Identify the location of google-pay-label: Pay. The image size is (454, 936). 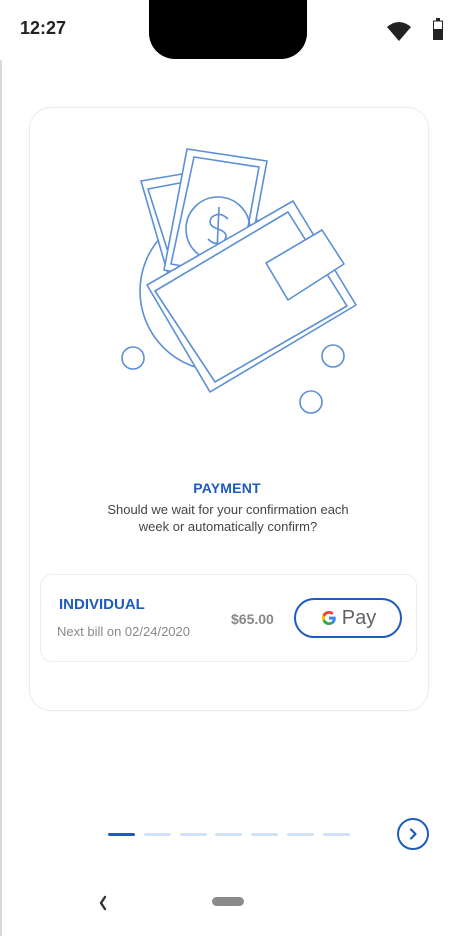
(359, 617).